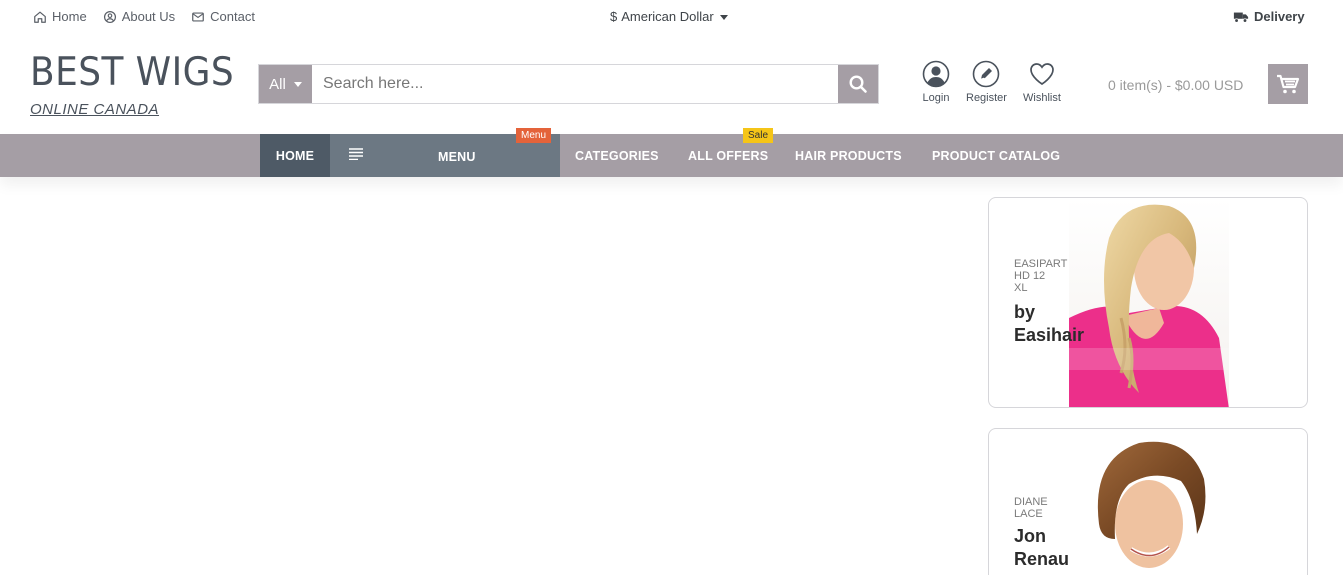 The height and width of the screenshot is (575, 1343). I want to click on card-product-line2: HD 12, so click(1030, 276).